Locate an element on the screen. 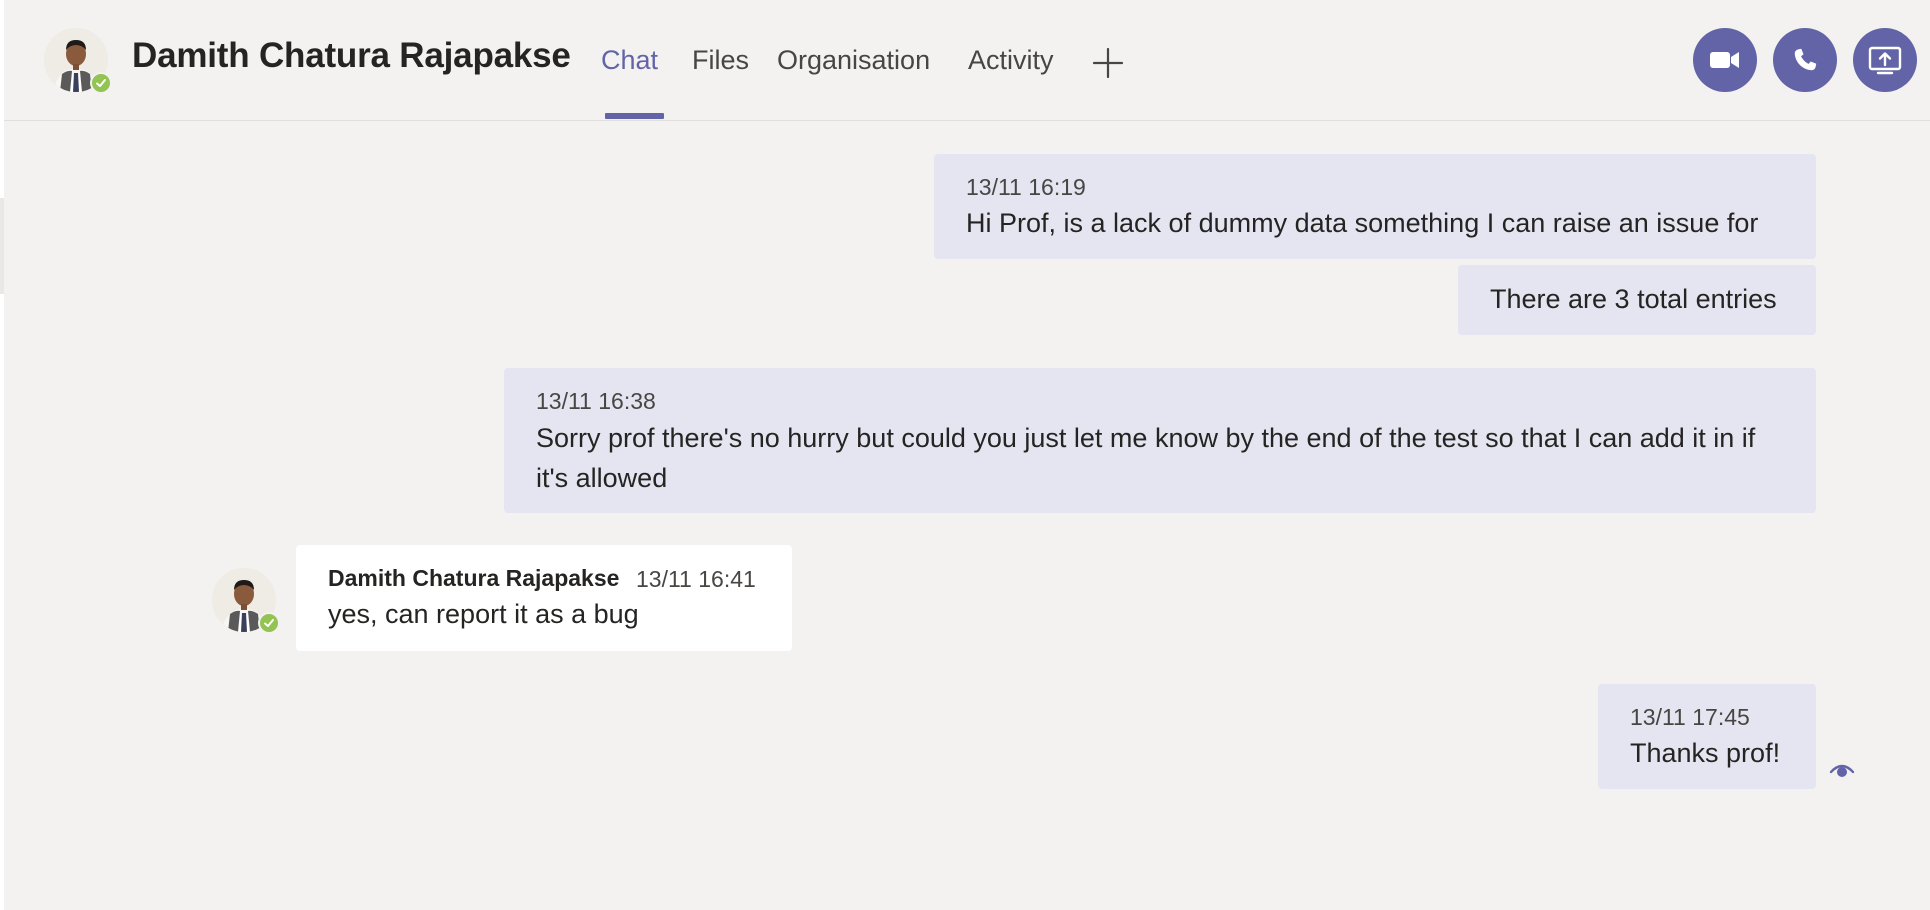  message-text: There are 3 total entries is located at coordinates (1633, 299).